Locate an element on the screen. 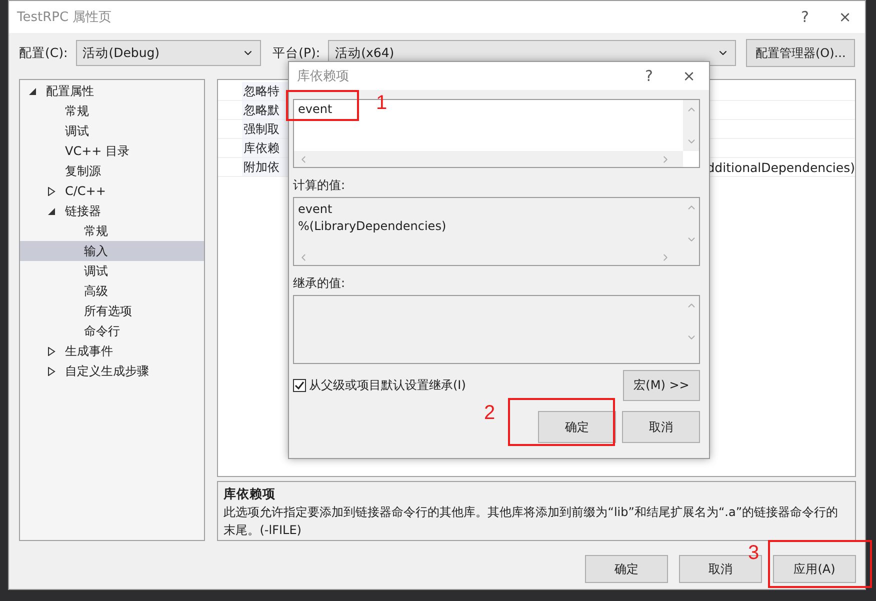 This screenshot has width=876, height=601. dialog-button: 应用(A) is located at coordinates (814, 569).